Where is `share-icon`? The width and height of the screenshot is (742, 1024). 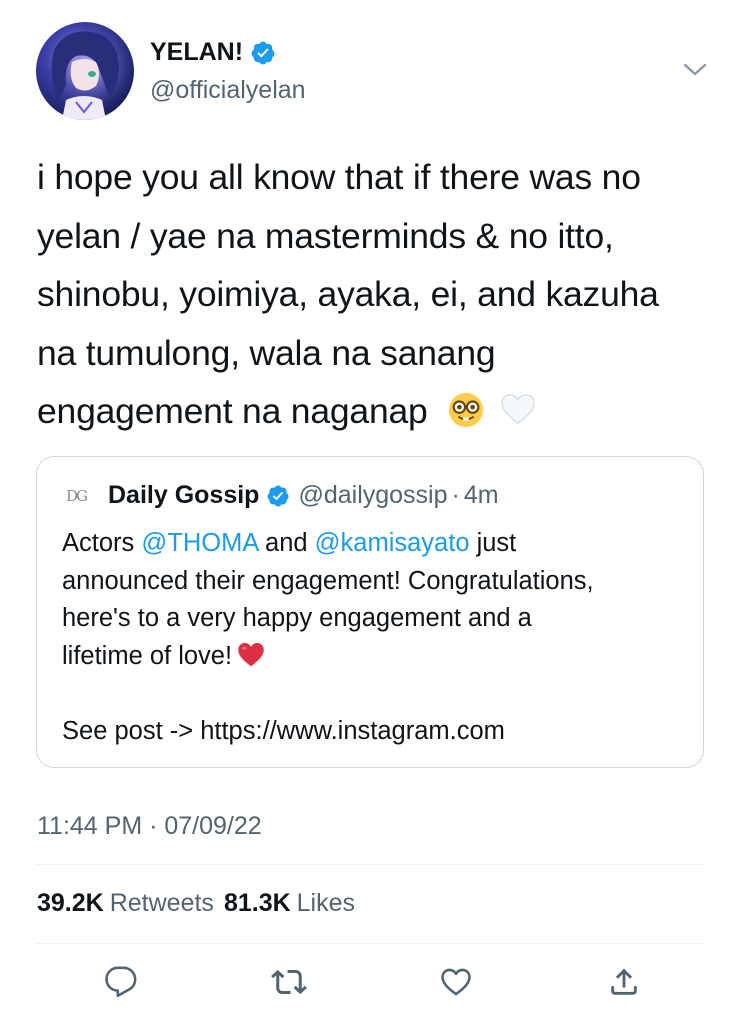
share-icon is located at coordinates (624, 981).